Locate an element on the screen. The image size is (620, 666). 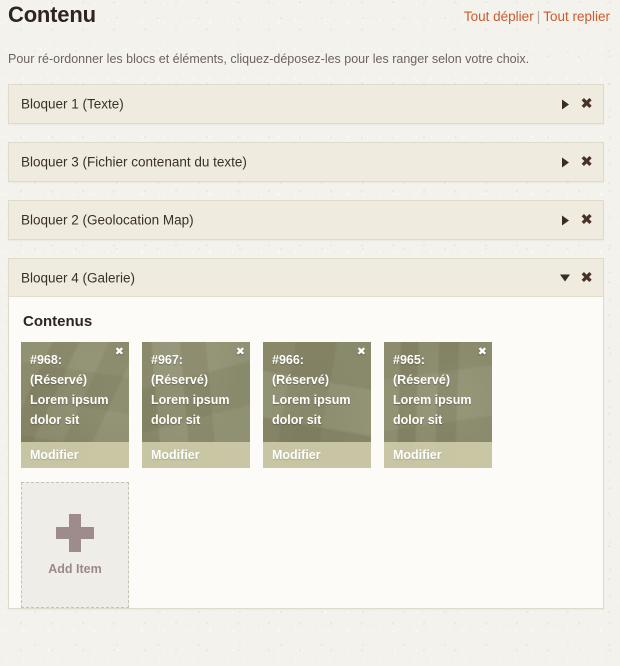
block-title: Bloquer 4 (Galerie) is located at coordinates (78, 277).